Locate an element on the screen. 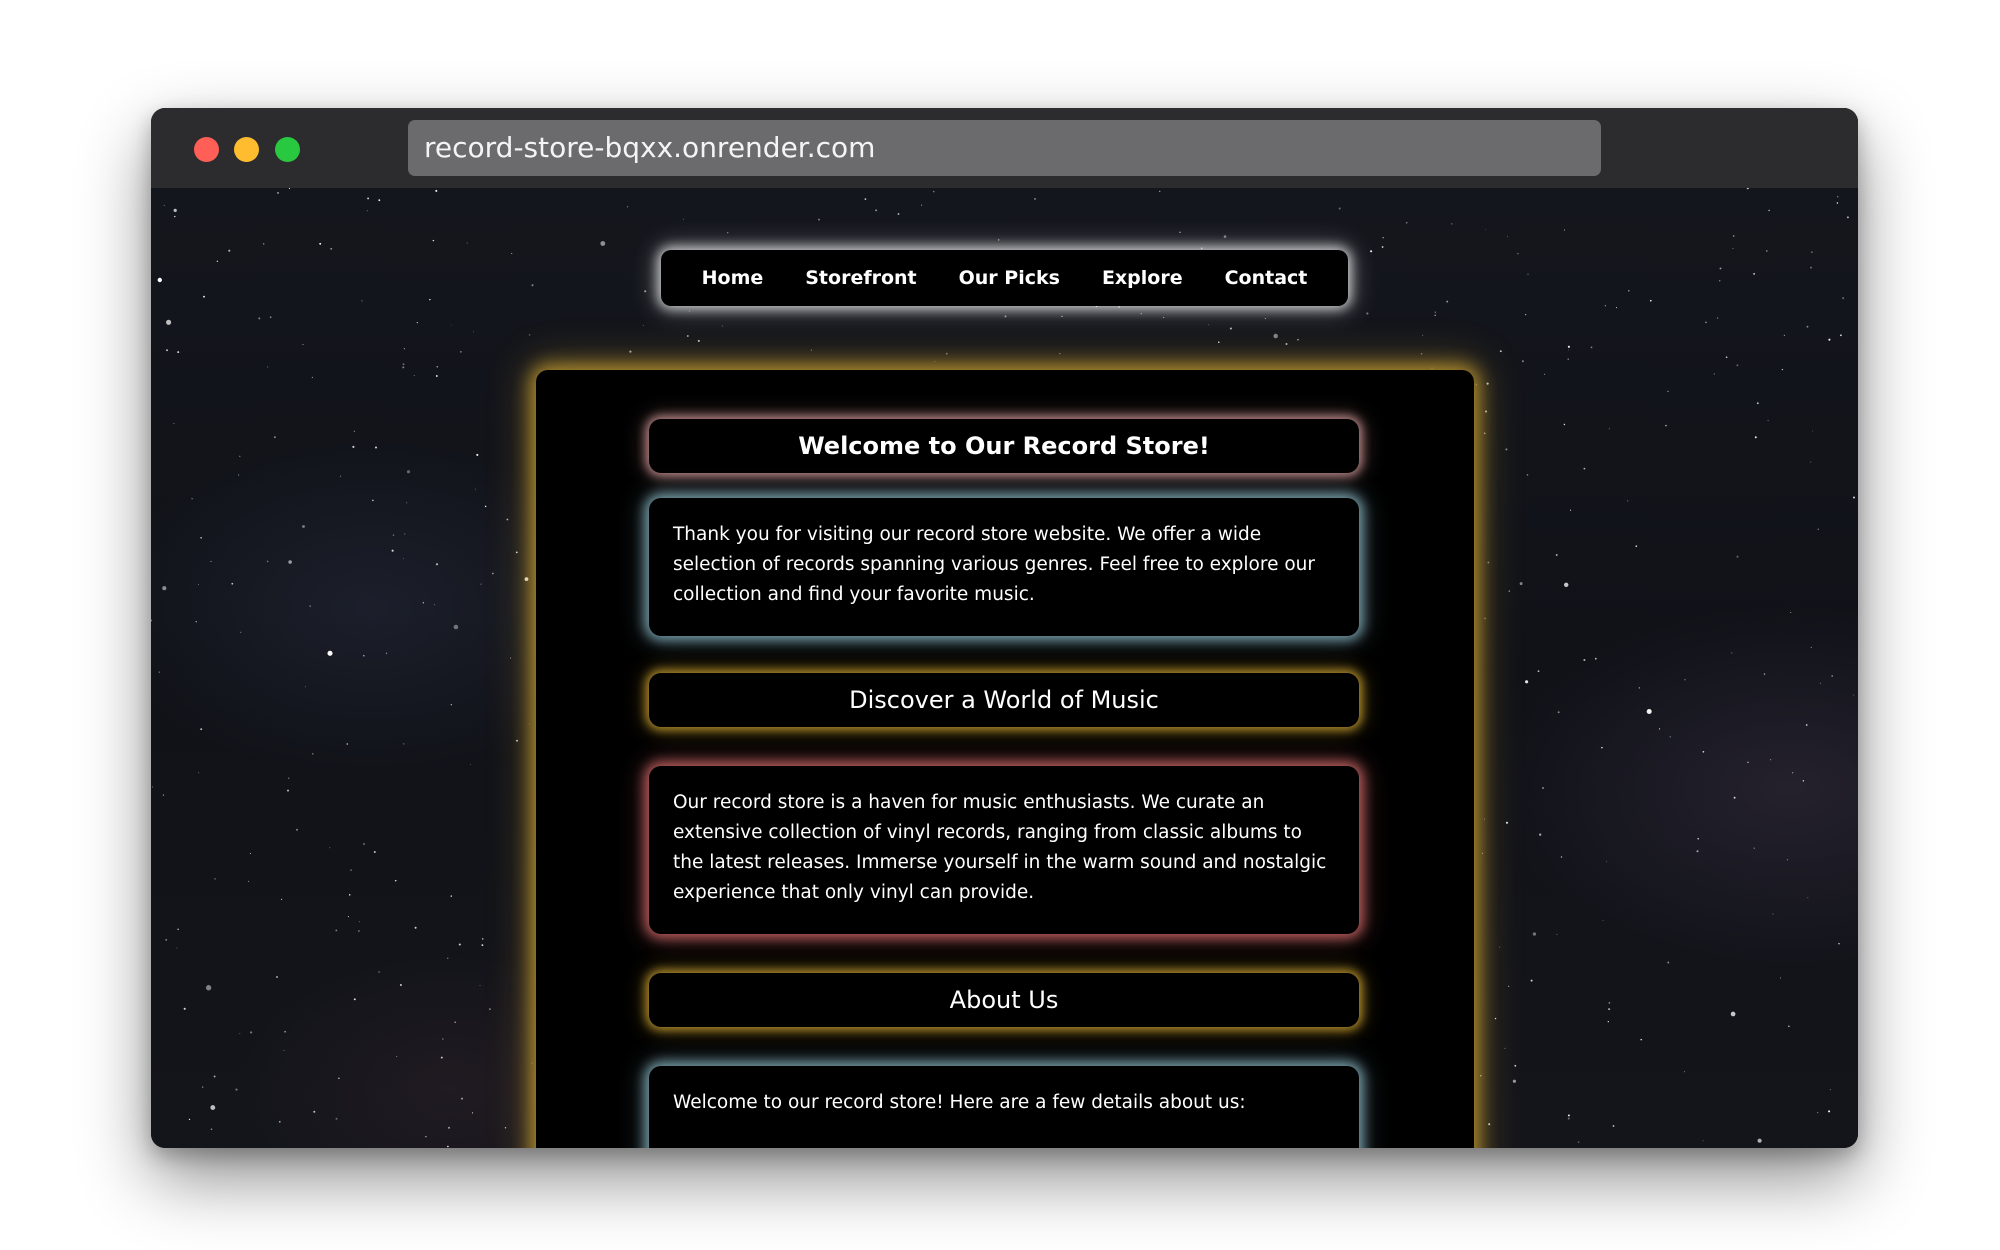 Image resolution: width=2000 pixels, height=1250 pixels. nav-our-picks-link: Our Picks is located at coordinates (1009, 278).